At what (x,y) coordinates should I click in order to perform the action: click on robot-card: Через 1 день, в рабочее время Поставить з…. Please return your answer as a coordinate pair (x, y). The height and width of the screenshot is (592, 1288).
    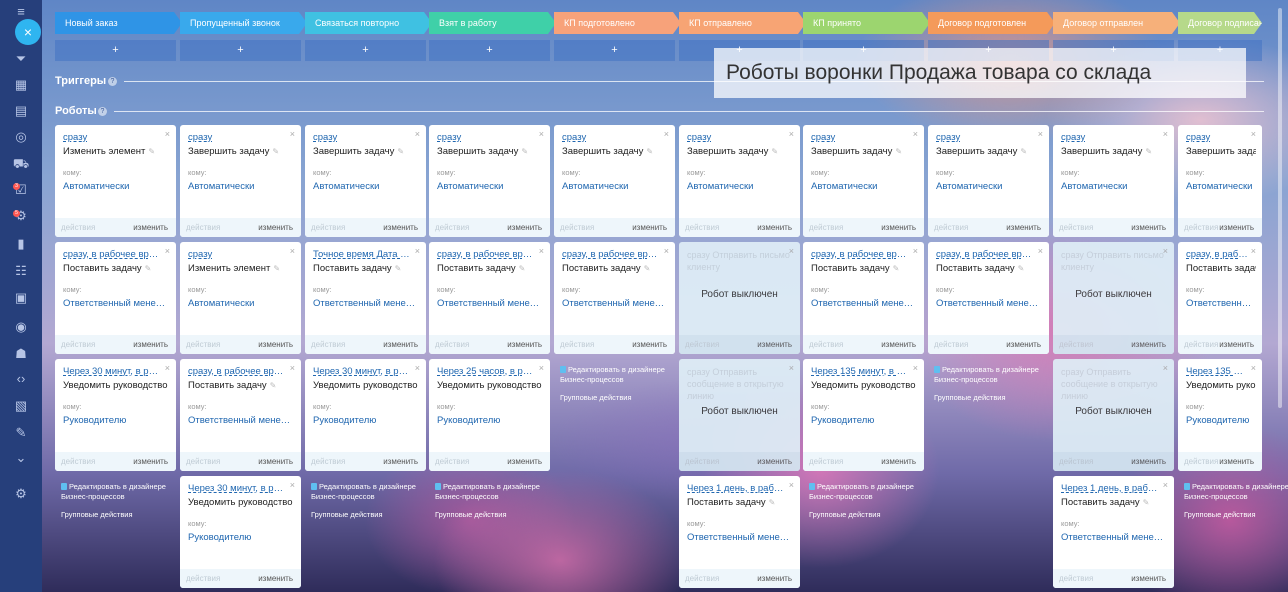
    Looking at the image, I should click on (739, 532).